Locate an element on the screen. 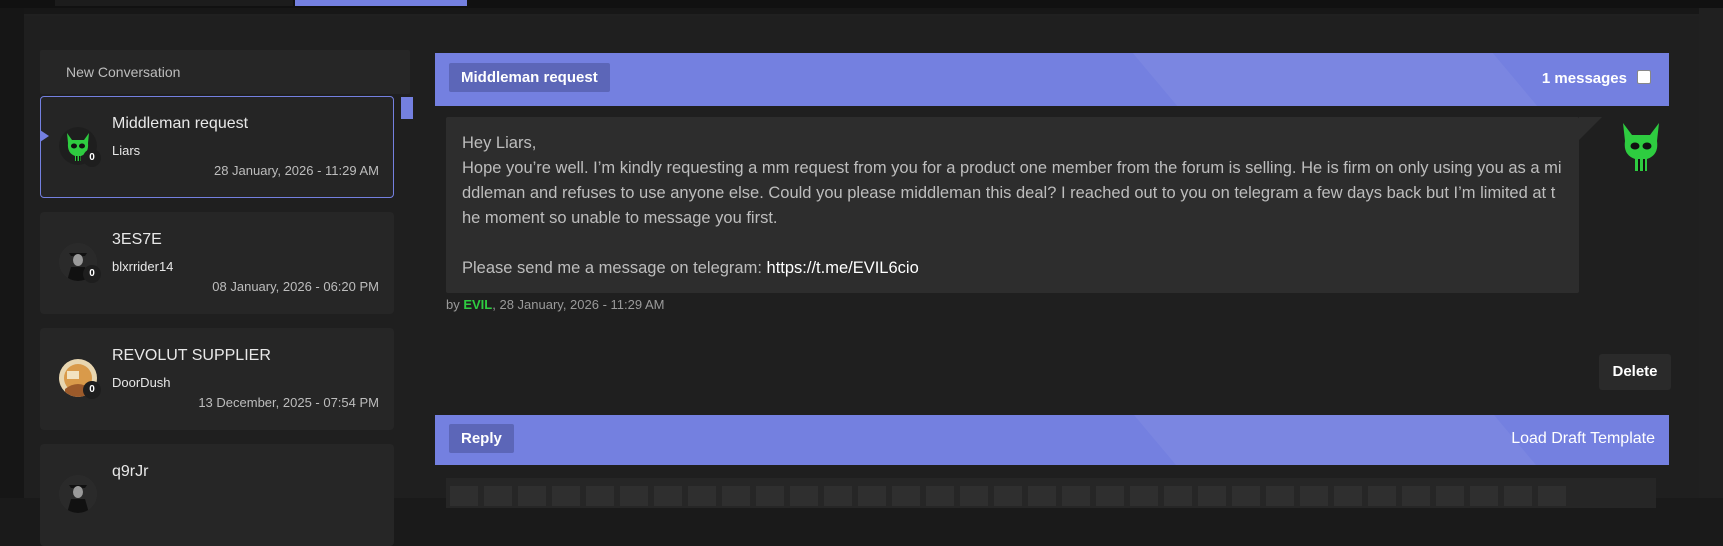  reply-title: Reply is located at coordinates (481, 438).